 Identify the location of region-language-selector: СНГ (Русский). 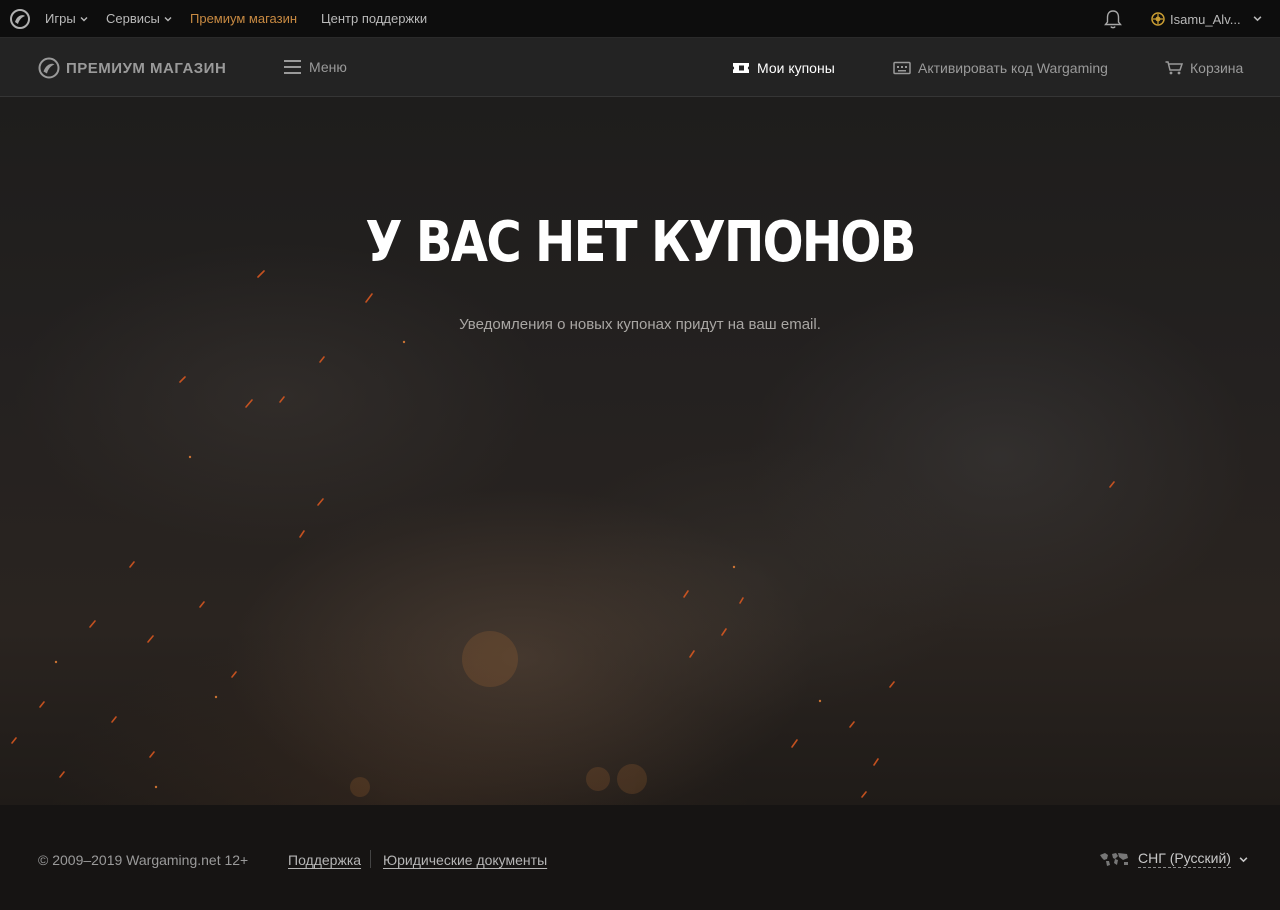
(1173, 859).